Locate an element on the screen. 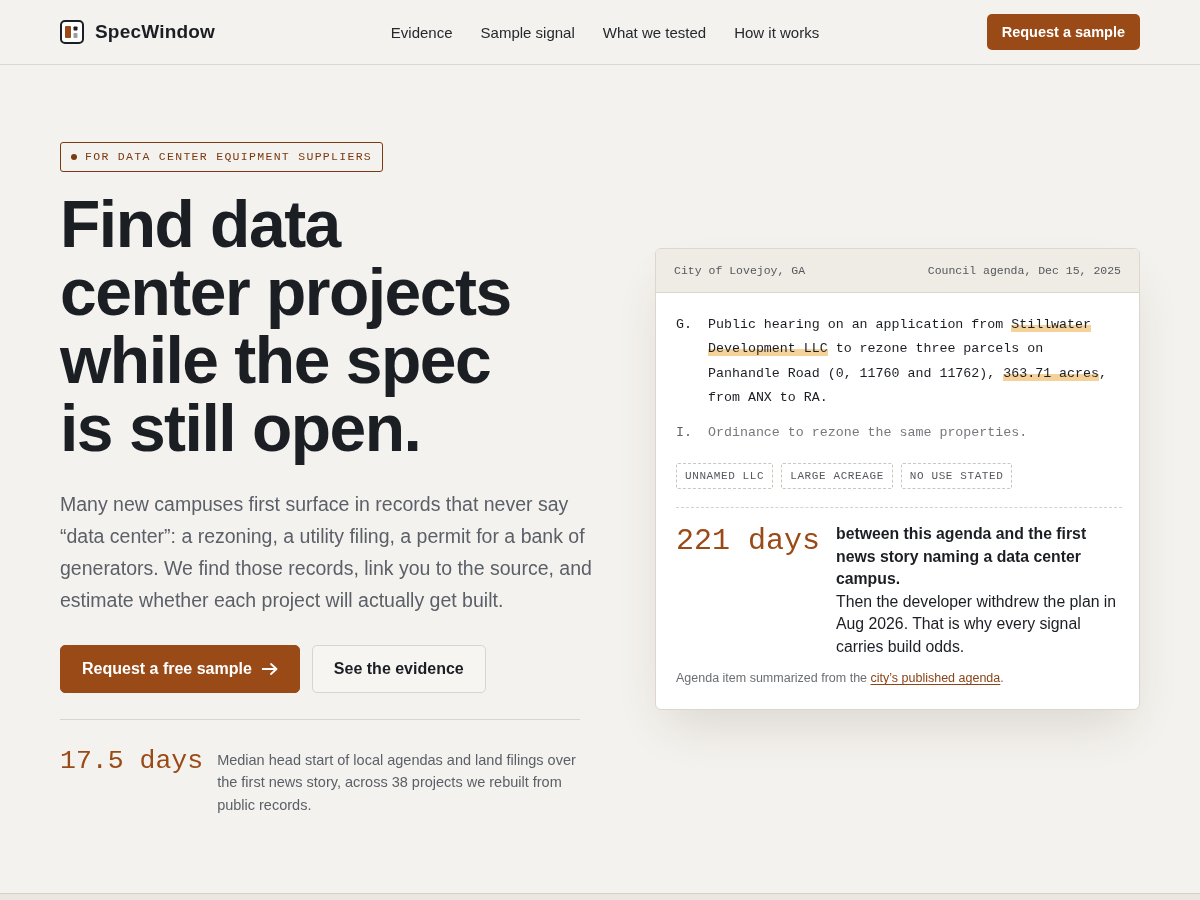 This screenshot has height=900, width=1200. agenda-item-text: Public hearing on an application from Stillwater Development LLC to rezone three parcels on Panhandle Road (0, 11760 and 11762), 363.71 acres, from ANX to RA. is located at coordinates (908, 361).